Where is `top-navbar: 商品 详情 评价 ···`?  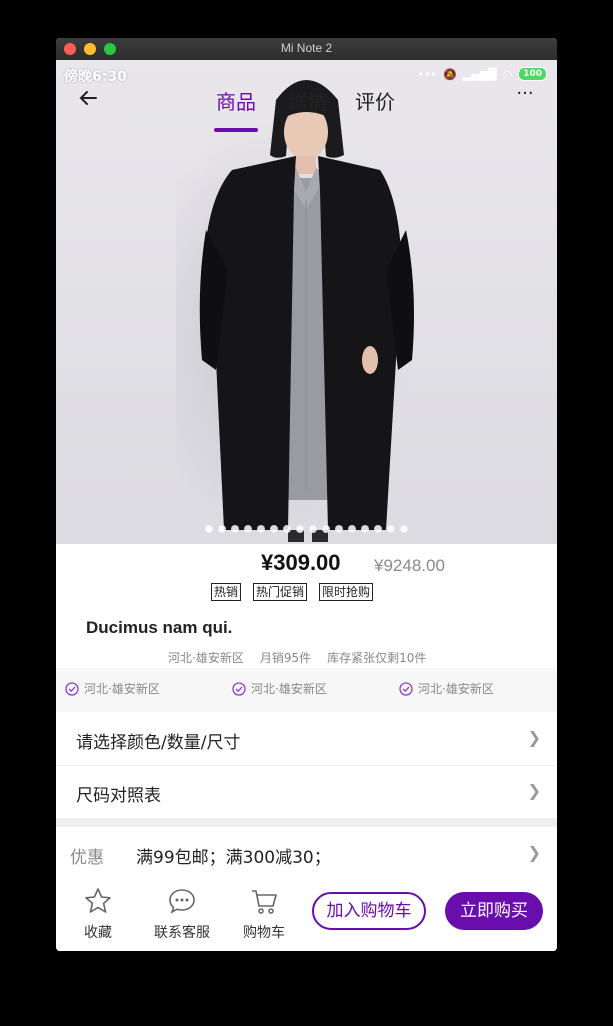
top-navbar: 商品 详情 评价 ··· is located at coordinates (306, 103).